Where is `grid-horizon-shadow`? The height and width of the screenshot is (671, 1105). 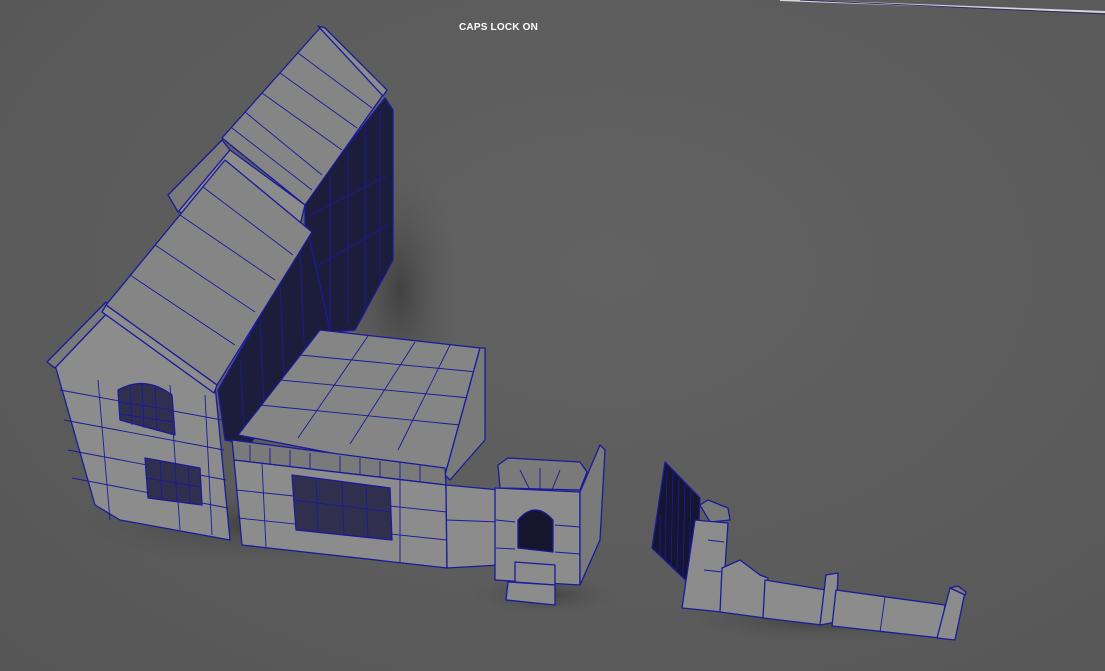
grid-horizon-shadow is located at coordinates (952, 7).